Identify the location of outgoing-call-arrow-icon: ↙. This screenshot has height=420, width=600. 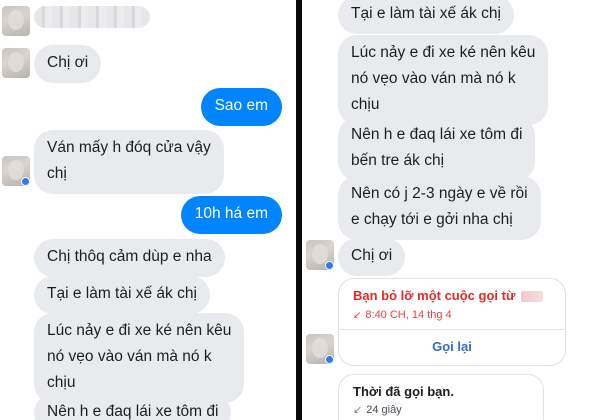
(358, 410).